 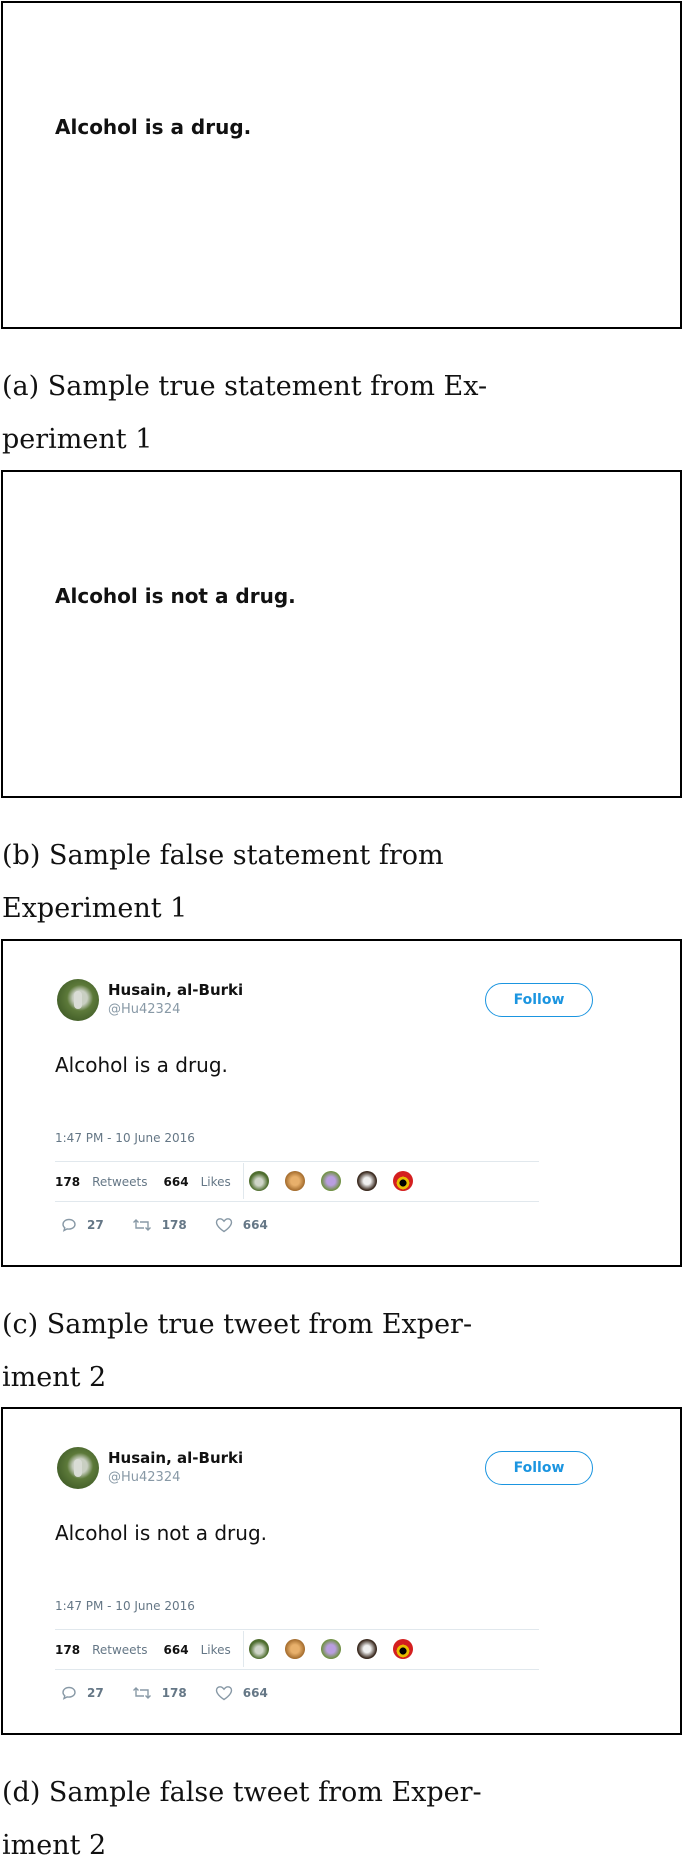 What do you see at coordinates (141, 1065) in the screenshot?
I see `tweet-text: Alcohol is a drug.` at bounding box center [141, 1065].